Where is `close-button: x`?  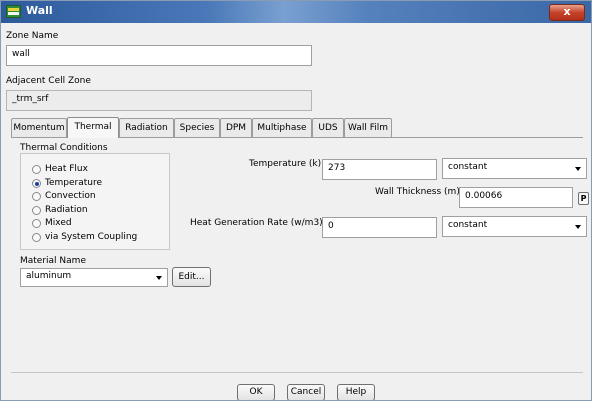 close-button: x is located at coordinates (567, 12).